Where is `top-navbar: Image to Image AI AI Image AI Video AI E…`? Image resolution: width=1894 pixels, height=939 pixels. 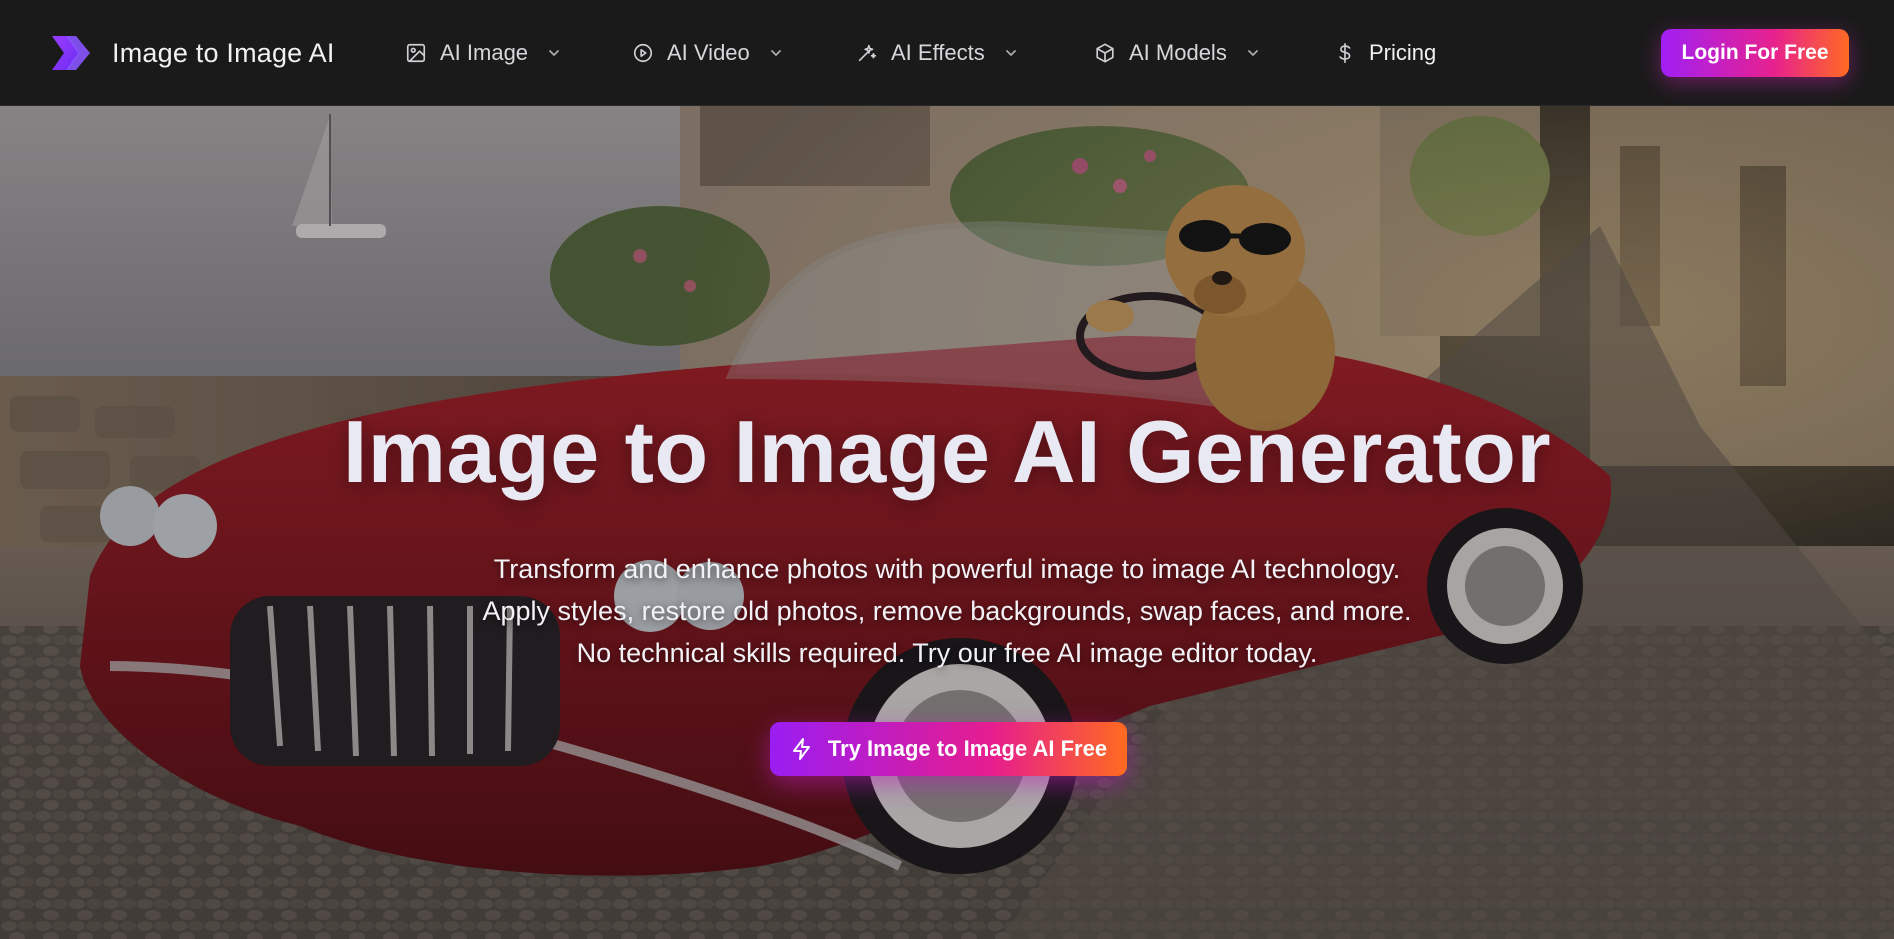 top-navbar: Image to Image AI AI Image AI Video AI E… is located at coordinates (947, 53).